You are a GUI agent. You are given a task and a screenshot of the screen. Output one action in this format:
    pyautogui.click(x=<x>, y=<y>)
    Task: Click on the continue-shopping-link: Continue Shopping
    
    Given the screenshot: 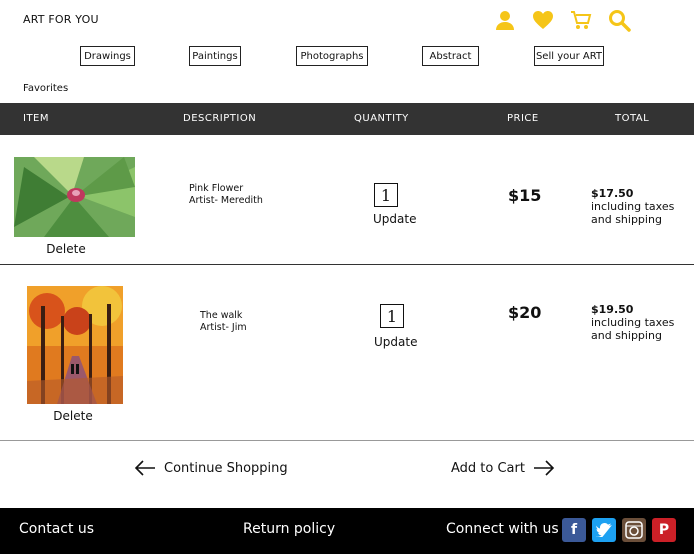 What is the action you would take?
    pyautogui.click(x=211, y=468)
    